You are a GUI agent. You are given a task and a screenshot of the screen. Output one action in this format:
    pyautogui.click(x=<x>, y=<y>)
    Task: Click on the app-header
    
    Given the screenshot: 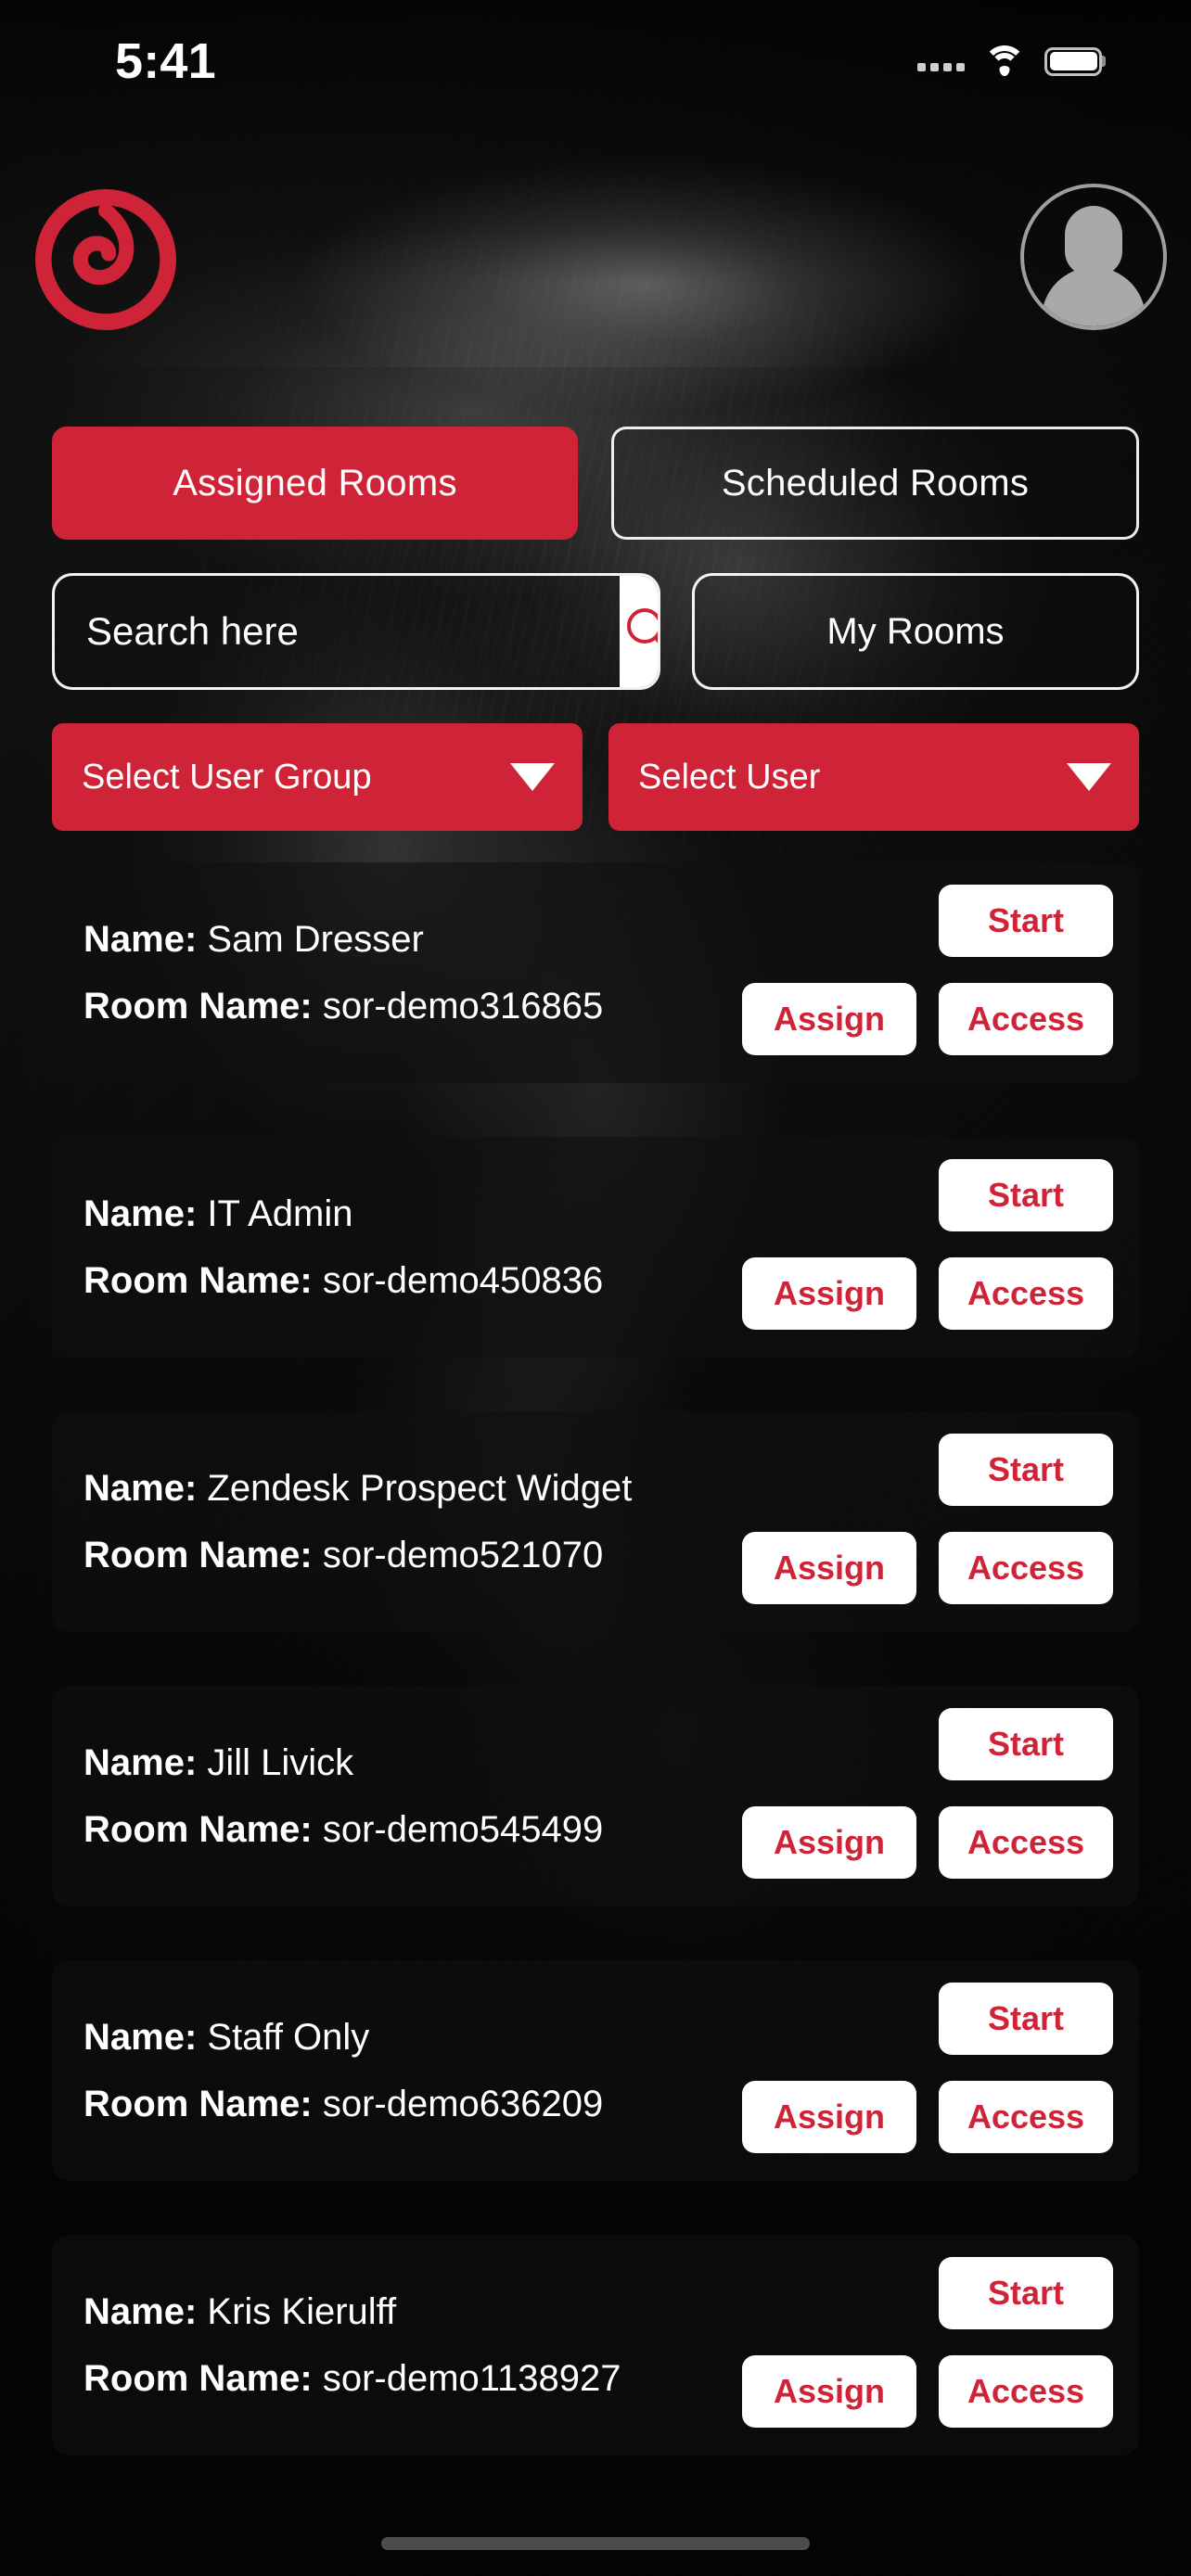 What is the action you would take?
    pyautogui.click(x=595, y=244)
    